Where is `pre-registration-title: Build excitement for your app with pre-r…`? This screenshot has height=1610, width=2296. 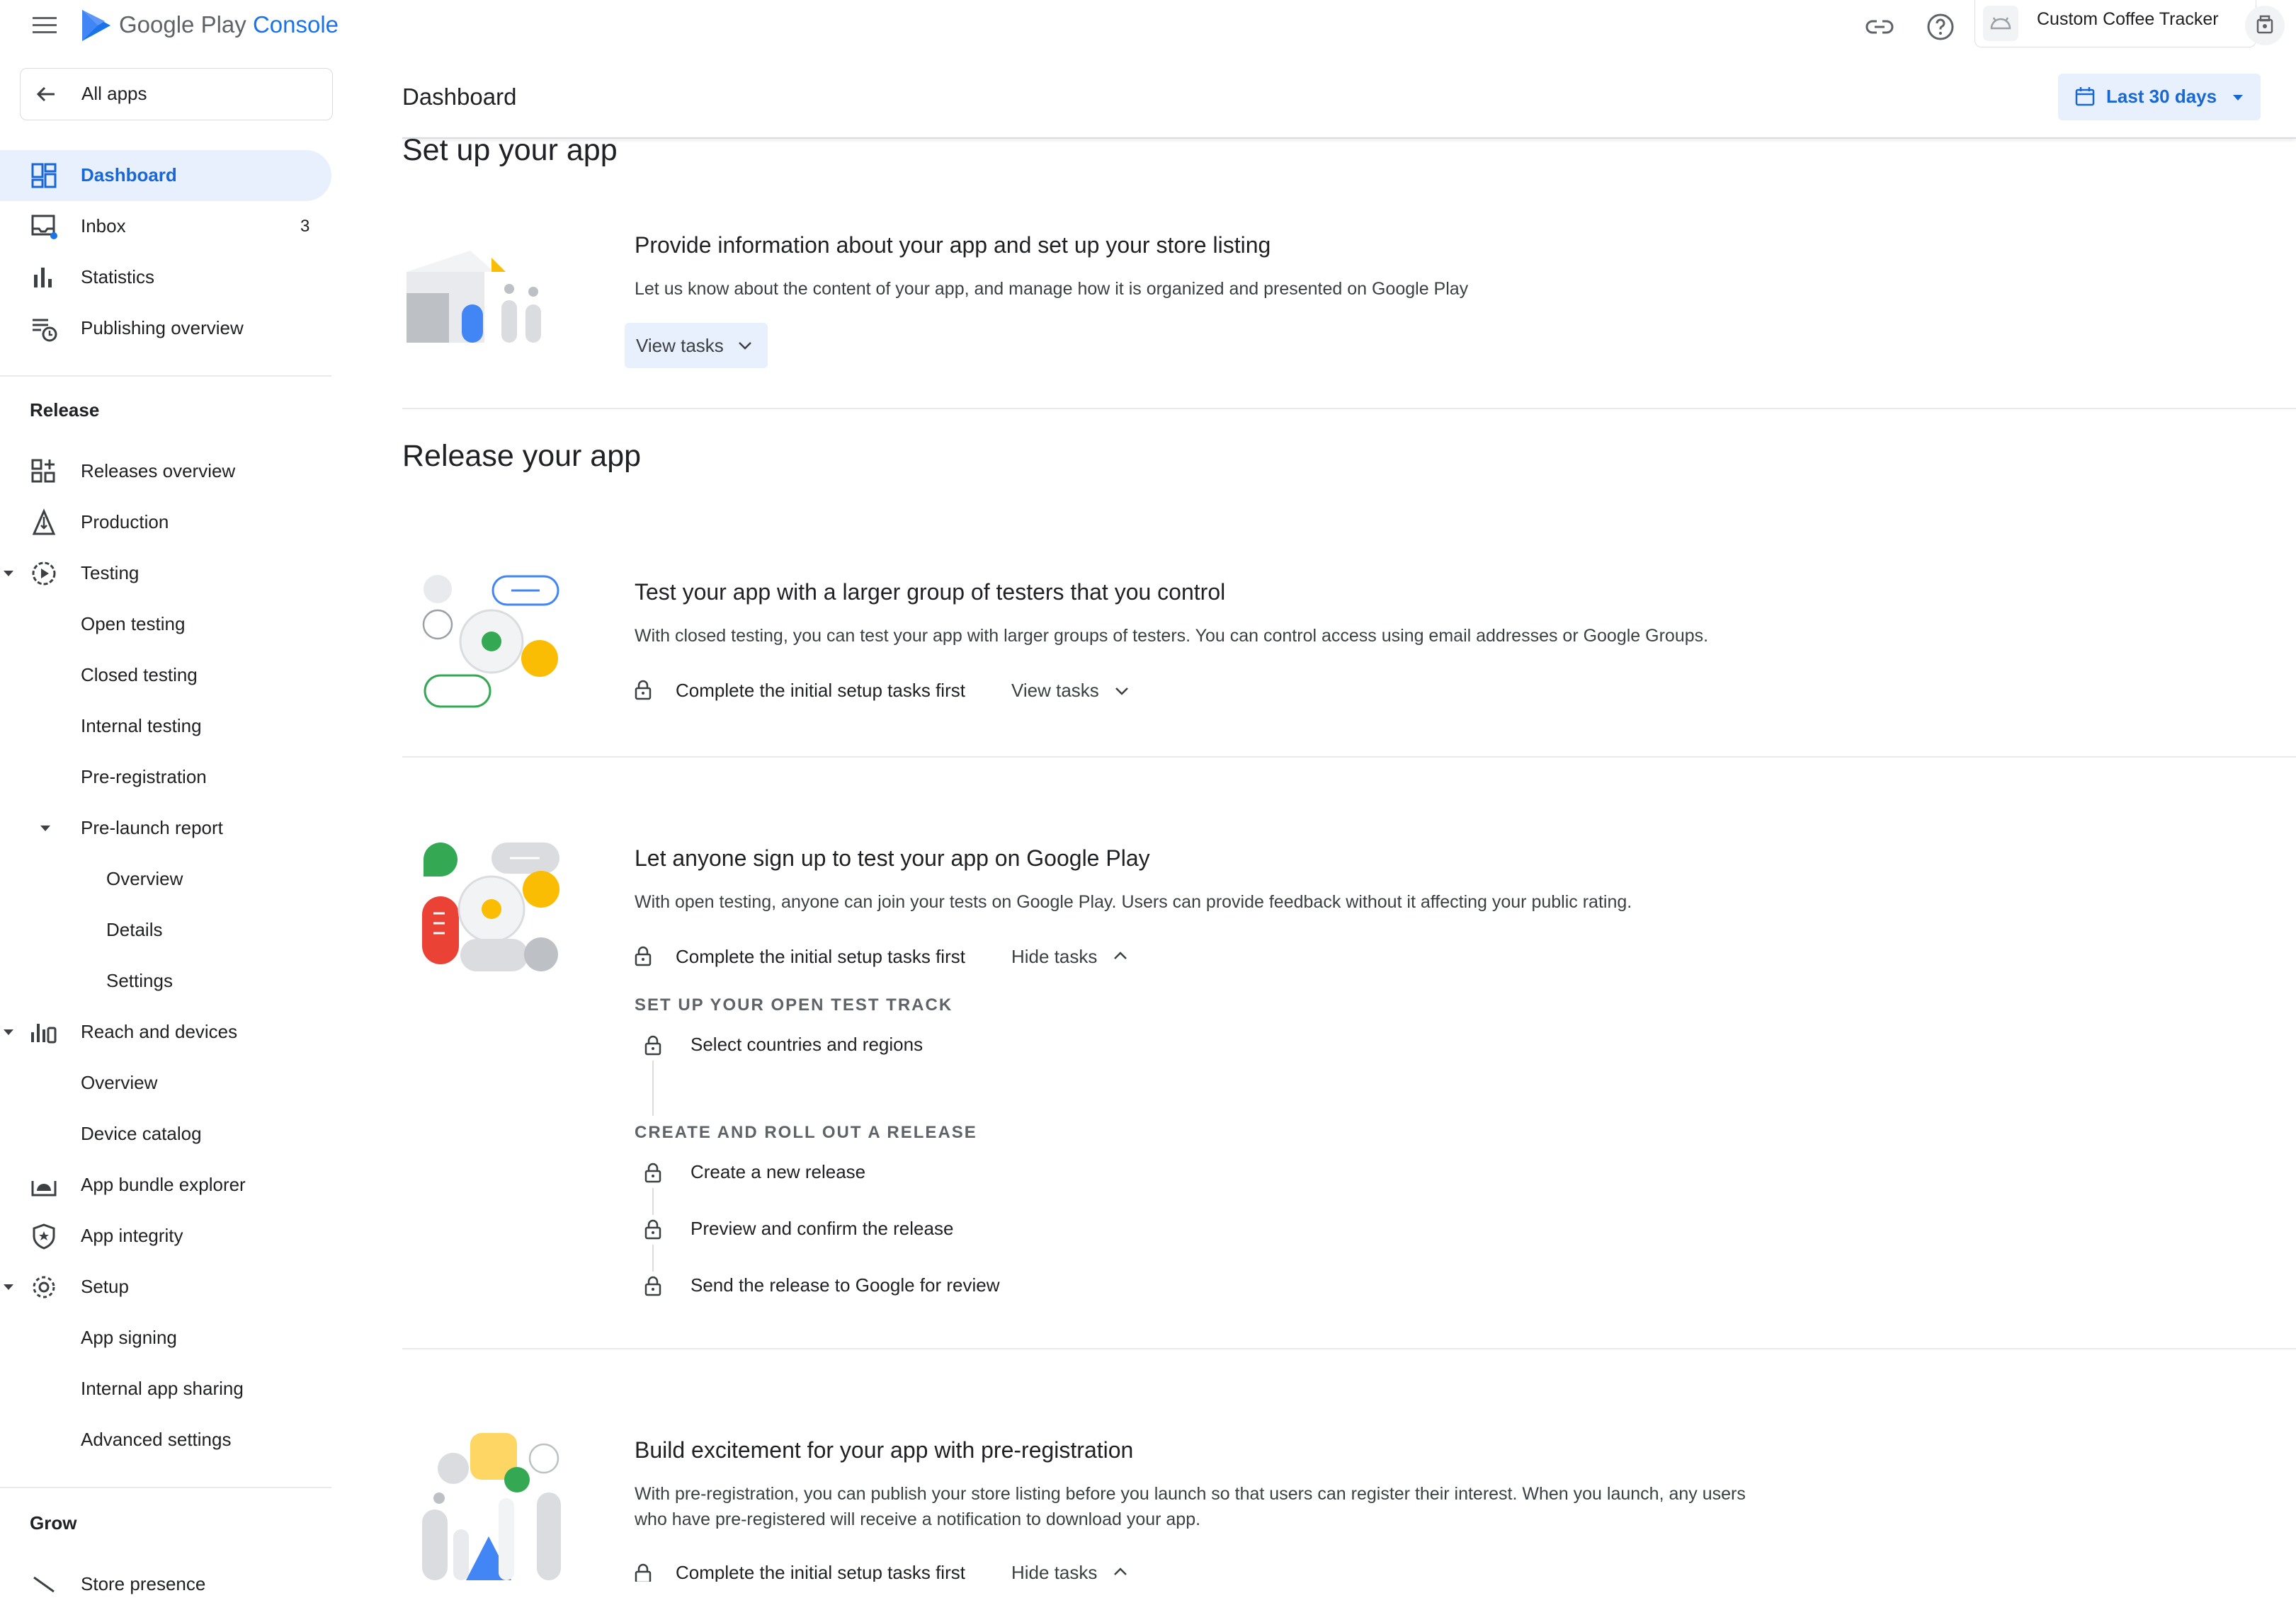
pre-registration-title: Build excitement for your app with pre-r… is located at coordinates (884, 1450).